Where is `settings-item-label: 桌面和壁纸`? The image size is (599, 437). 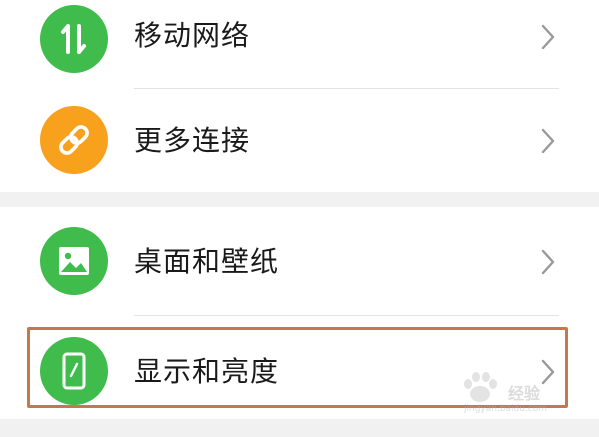
settings-item-label: 桌面和壁纸 is located at coordinates (207, 261).